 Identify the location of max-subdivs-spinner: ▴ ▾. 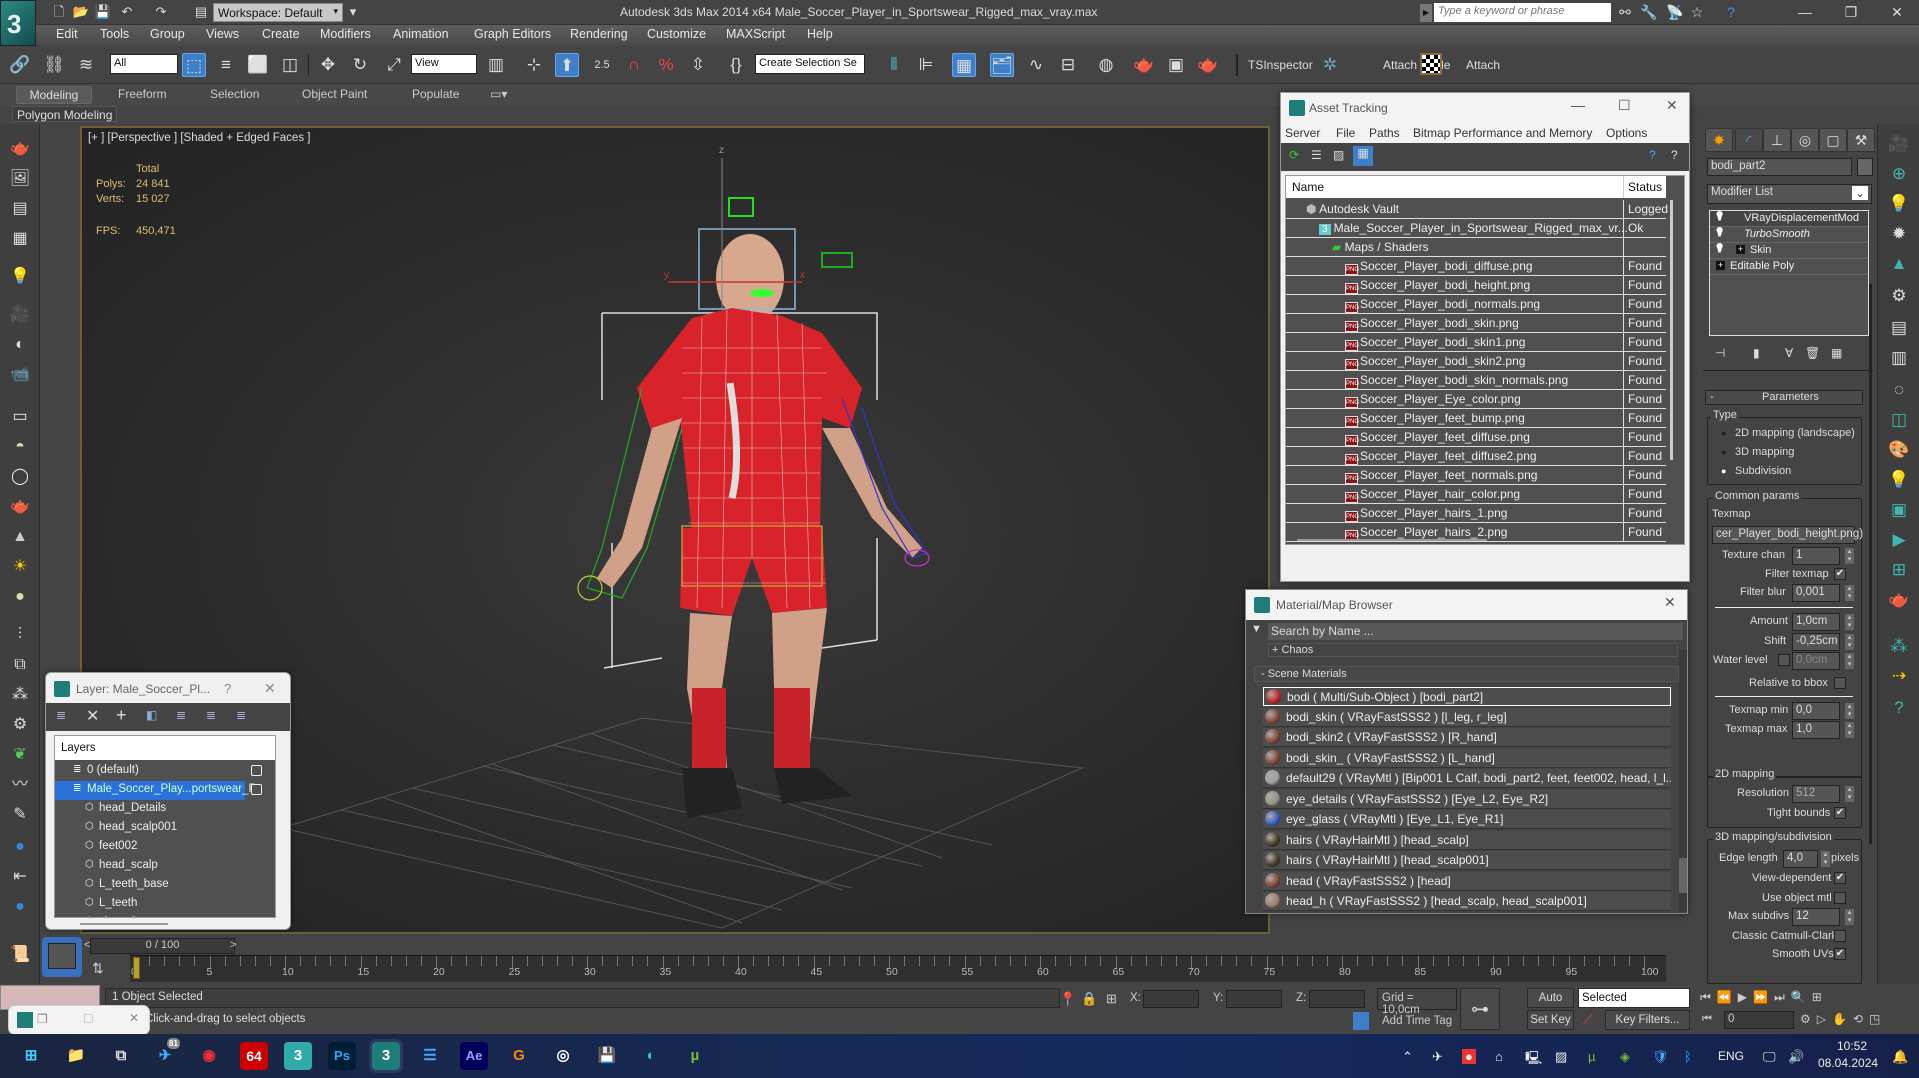
(1849, 917).